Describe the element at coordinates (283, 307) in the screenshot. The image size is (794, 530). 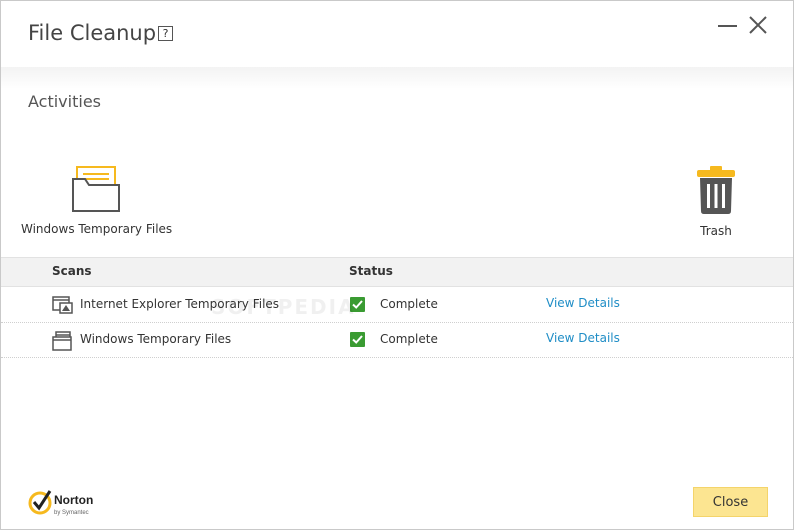
I see `watermark: SOFTPEDIA` at that location.